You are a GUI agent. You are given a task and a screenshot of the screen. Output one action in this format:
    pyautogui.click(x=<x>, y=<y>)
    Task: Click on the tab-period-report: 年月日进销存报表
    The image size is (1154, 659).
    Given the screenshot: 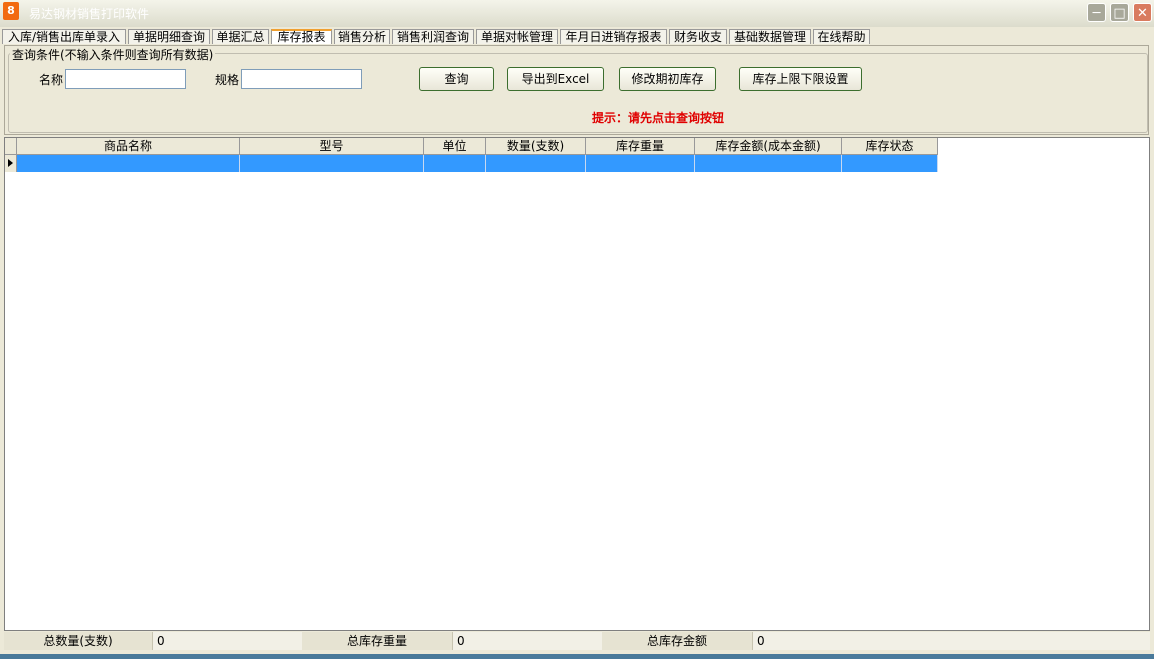 What is the action you would take?
    pyautogui.click(x=613, y=36)
    